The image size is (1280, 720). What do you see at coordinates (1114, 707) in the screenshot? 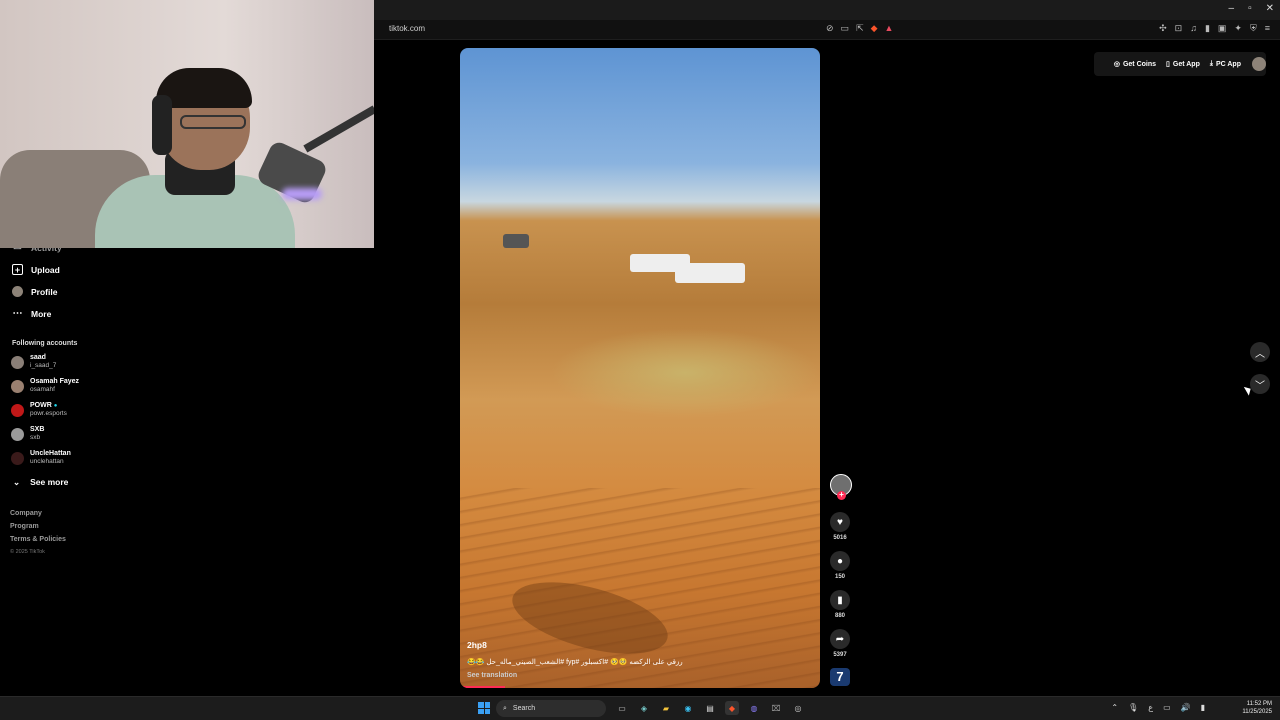
I see `tray-chevron-icon: ⌃` at bounding box center [1114, 707].